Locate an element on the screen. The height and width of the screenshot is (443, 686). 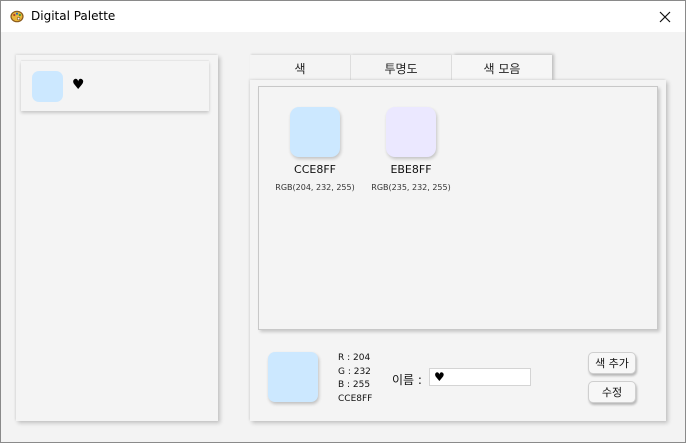
saved-color-name: ♥ is located at coordinates (78, 85).